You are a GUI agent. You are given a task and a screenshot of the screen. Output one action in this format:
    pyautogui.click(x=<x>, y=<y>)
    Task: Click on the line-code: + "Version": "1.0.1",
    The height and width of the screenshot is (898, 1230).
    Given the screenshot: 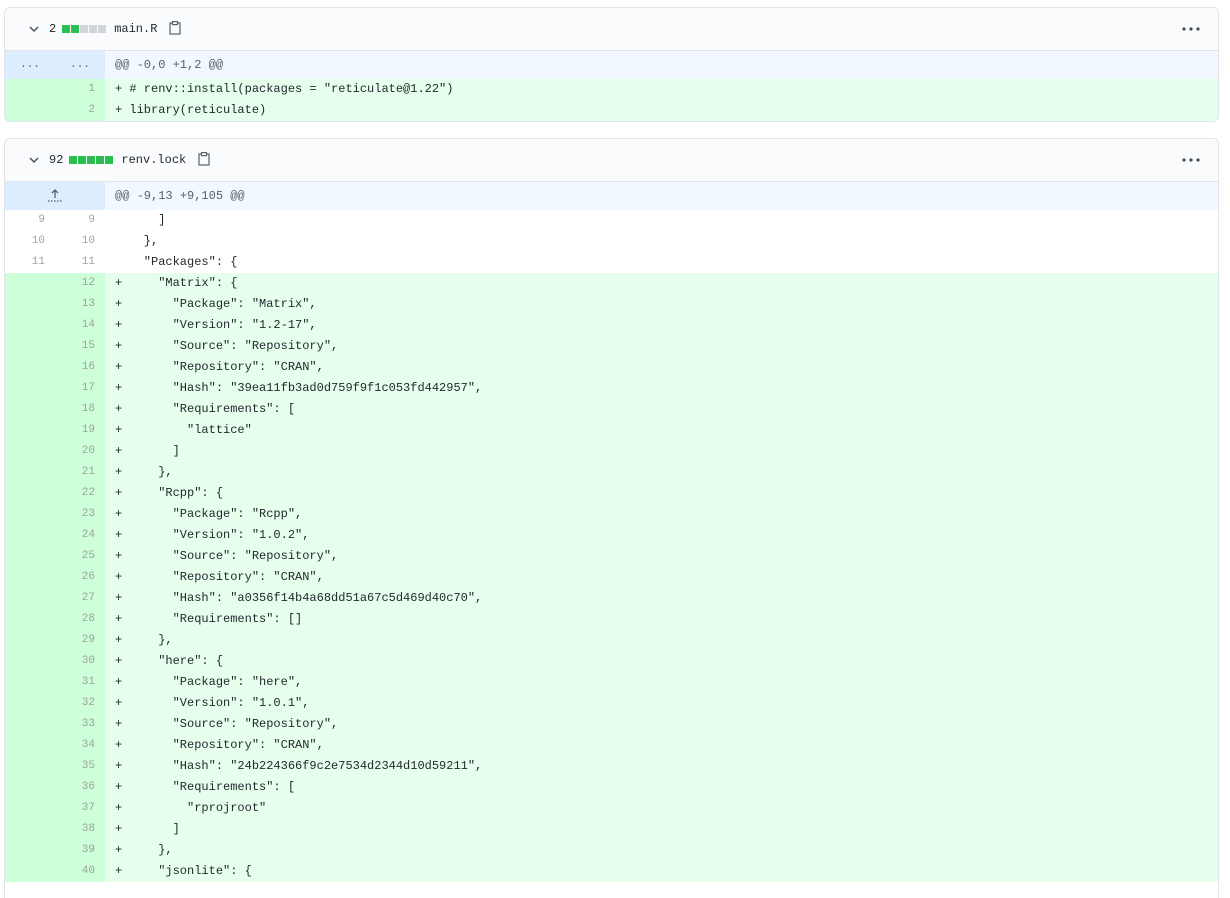 What is the action you would take?
    pyautogui.click(x=661, y=703)
    